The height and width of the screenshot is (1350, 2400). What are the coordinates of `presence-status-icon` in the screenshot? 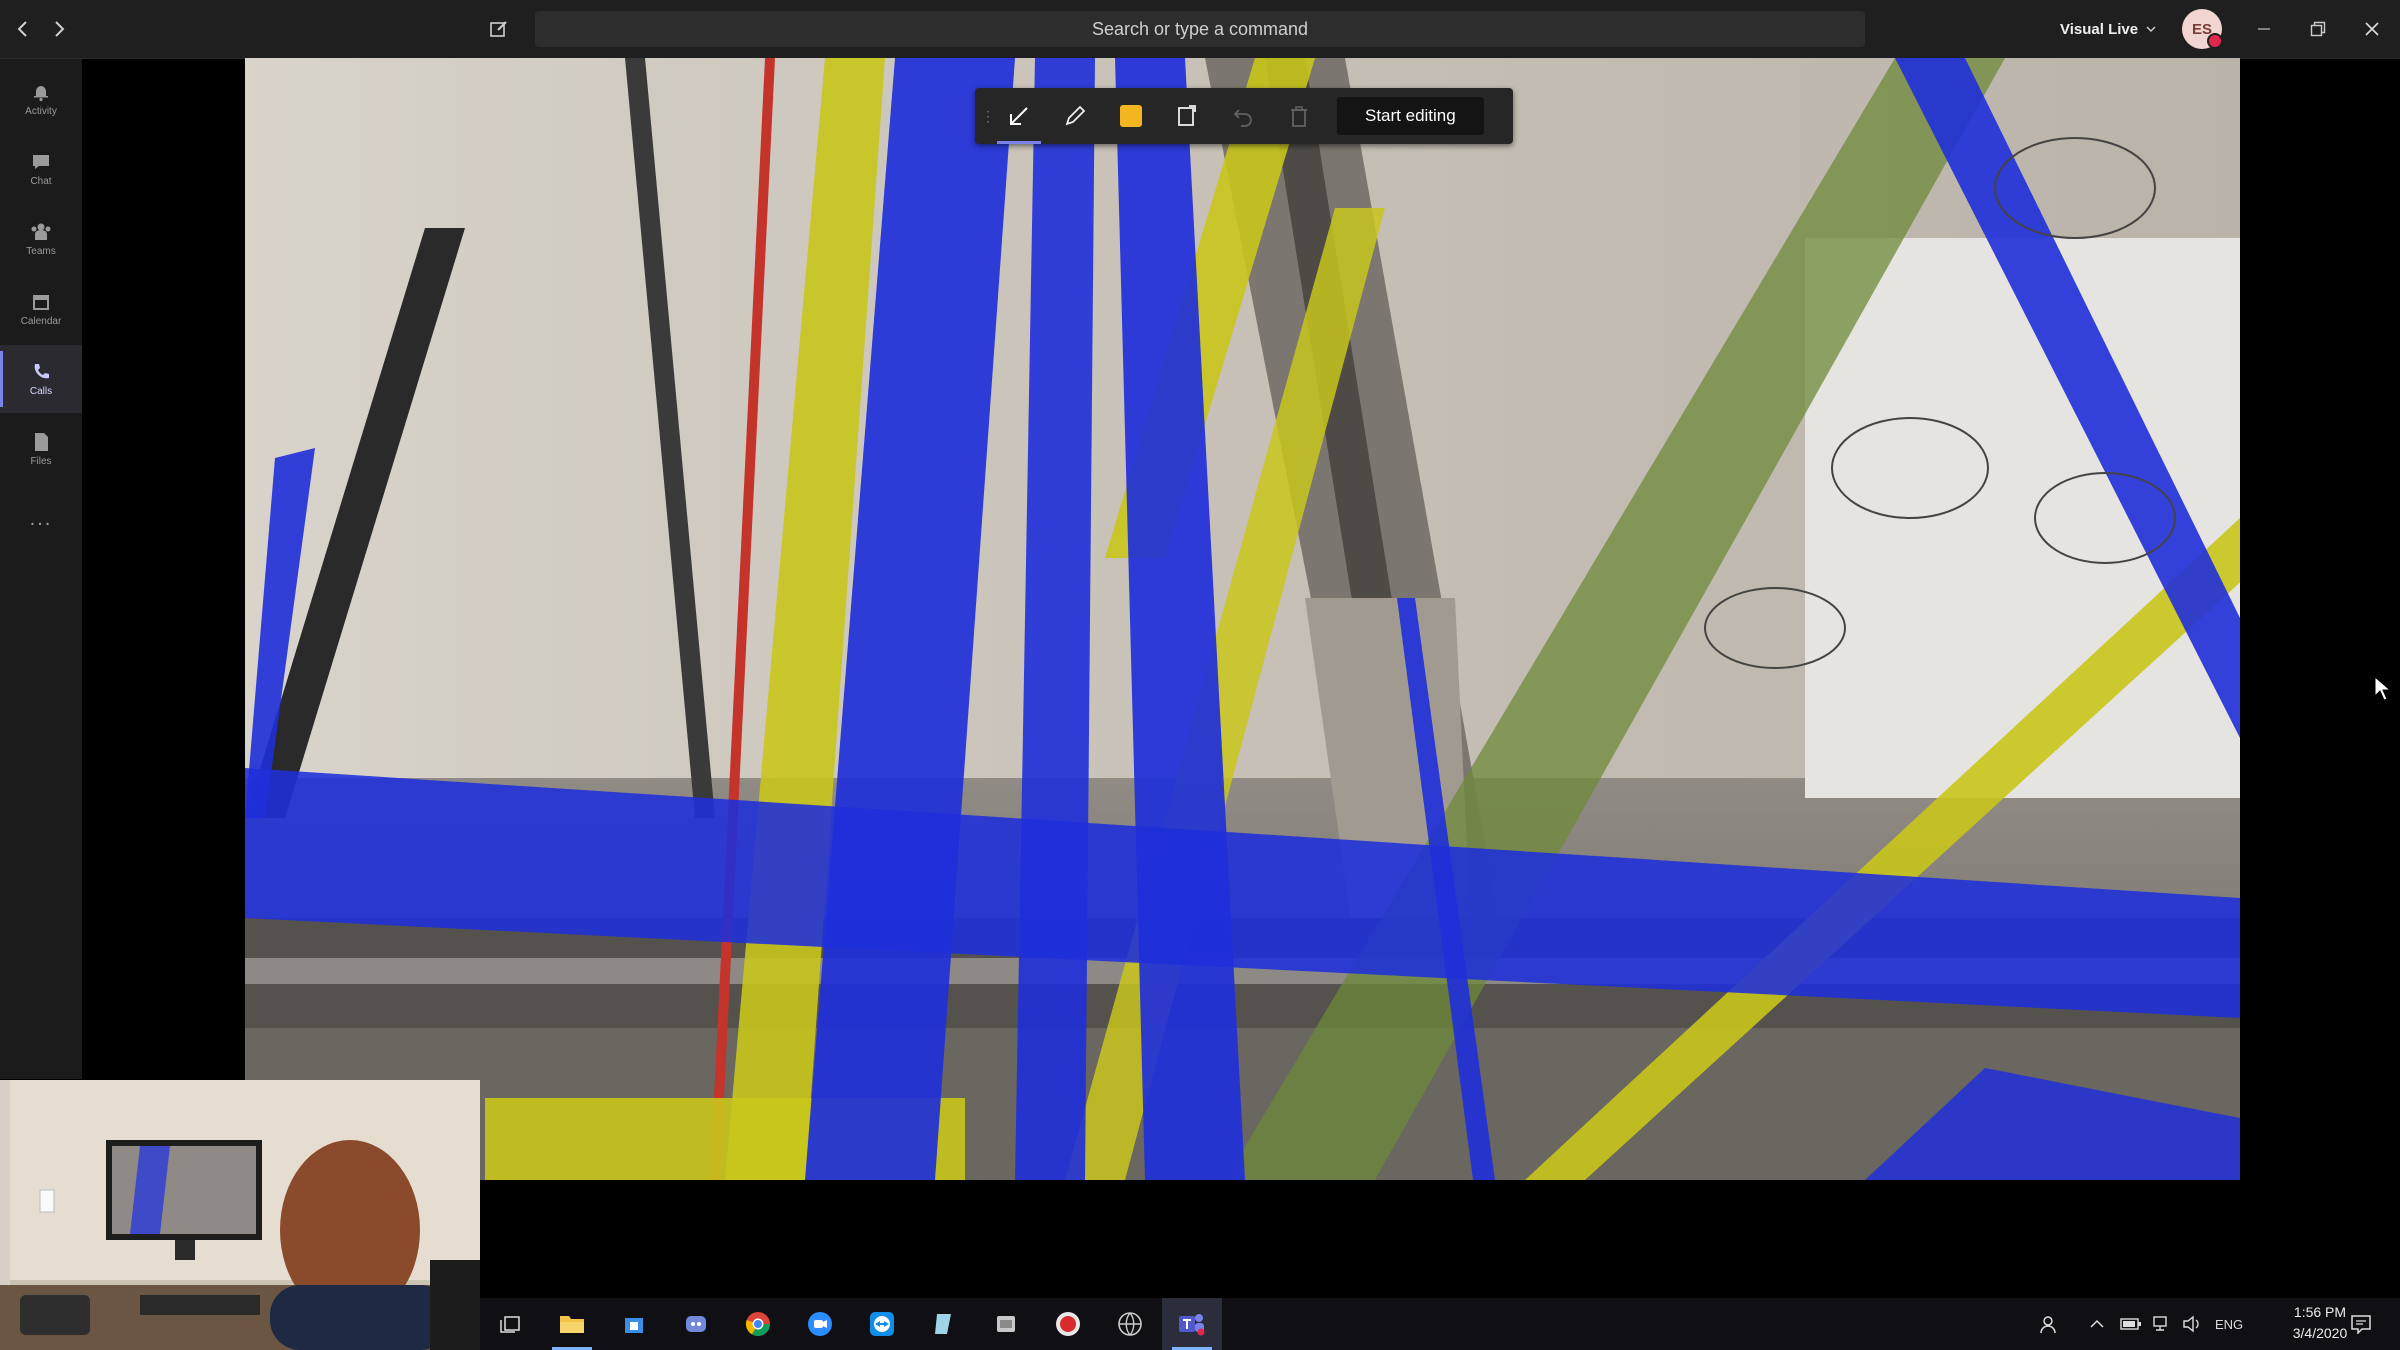 It's located at (2215, 41).